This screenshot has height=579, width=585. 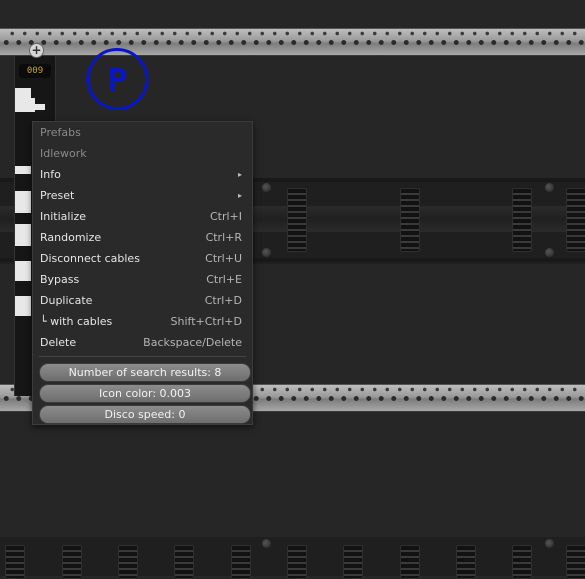 I want to click on plus-icon: +, so click(x=36, y=50).